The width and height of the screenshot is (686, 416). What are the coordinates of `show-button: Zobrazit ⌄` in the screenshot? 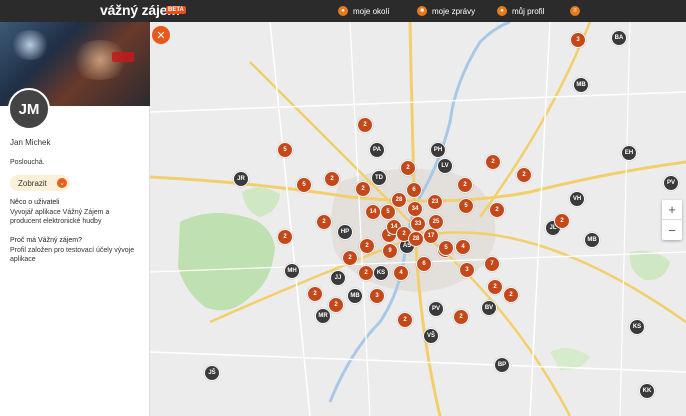 It's located at (40, 183).